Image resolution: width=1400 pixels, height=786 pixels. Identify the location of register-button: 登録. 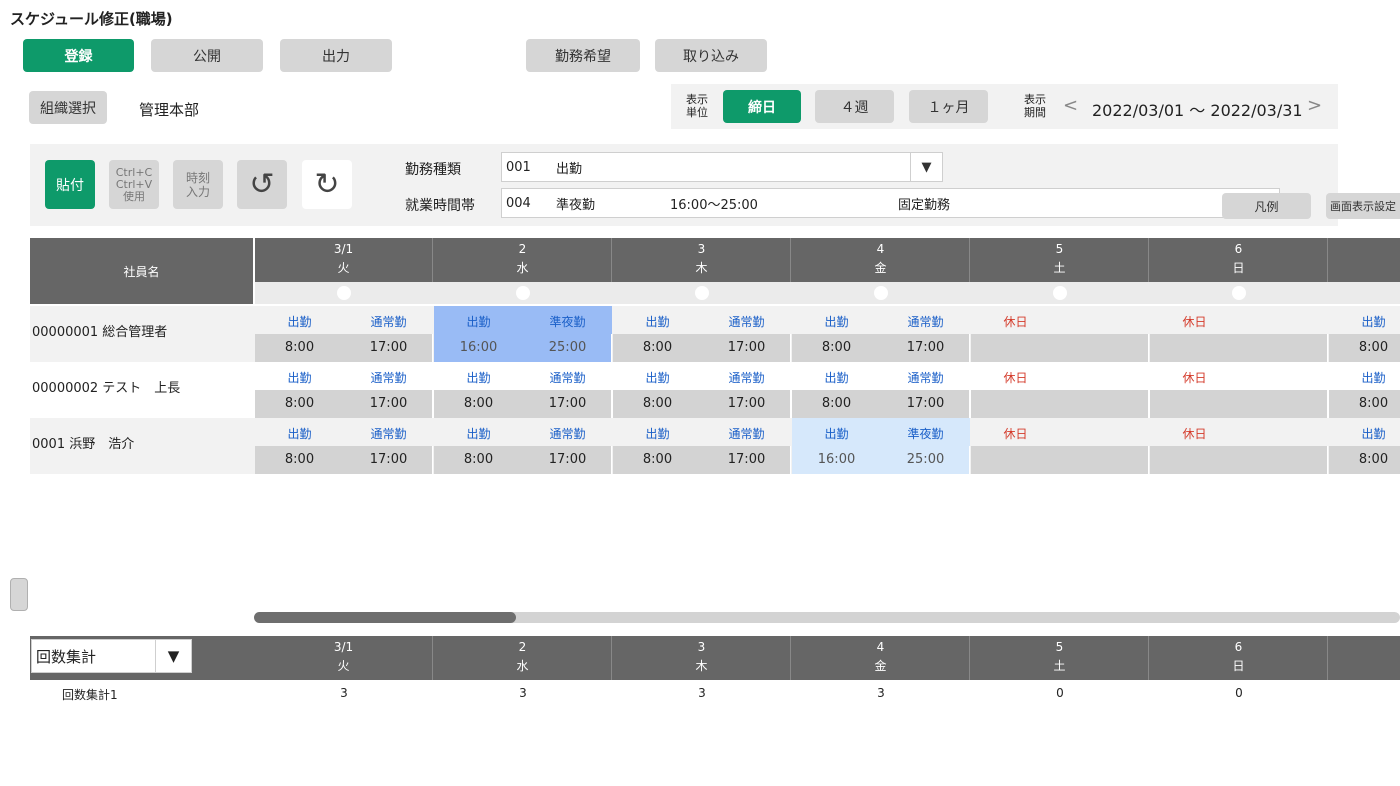
(78, 55).